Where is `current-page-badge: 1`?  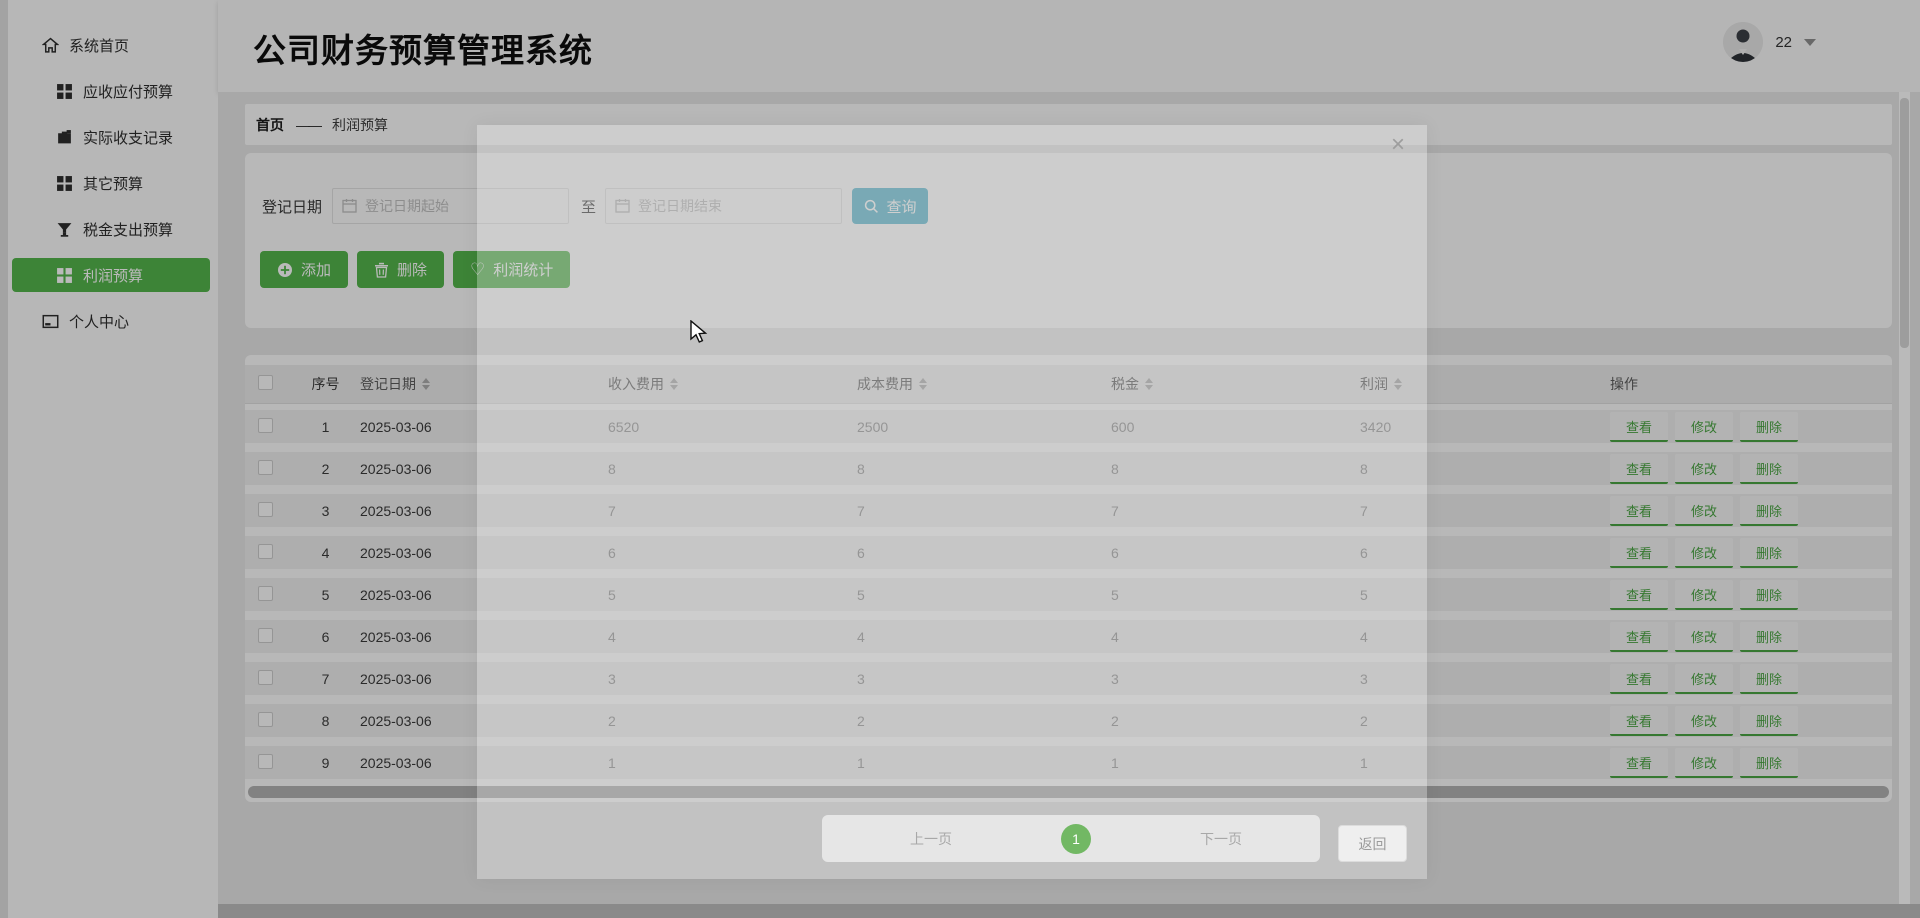 current-page-badge: 1 is located at coordinates (1076, 838).